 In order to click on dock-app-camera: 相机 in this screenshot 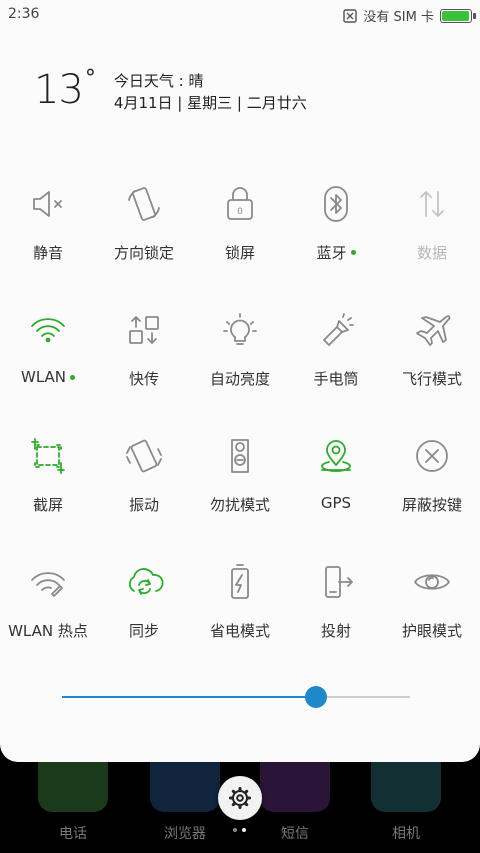, I will do `click(406, 802)`.